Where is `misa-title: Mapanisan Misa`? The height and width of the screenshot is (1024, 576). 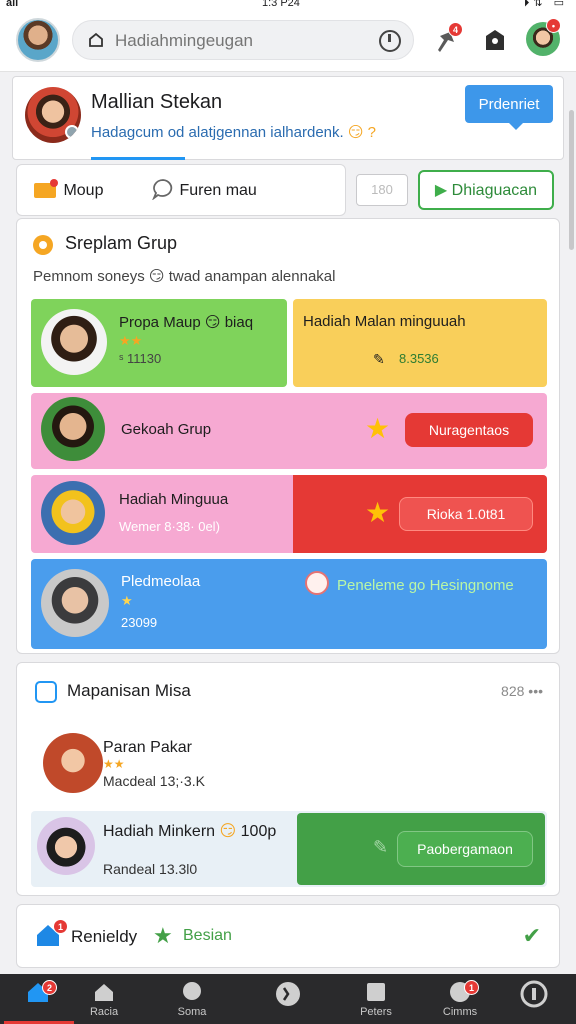
misa-title: Mapanisan Misa is located at coordinates (129, 690).